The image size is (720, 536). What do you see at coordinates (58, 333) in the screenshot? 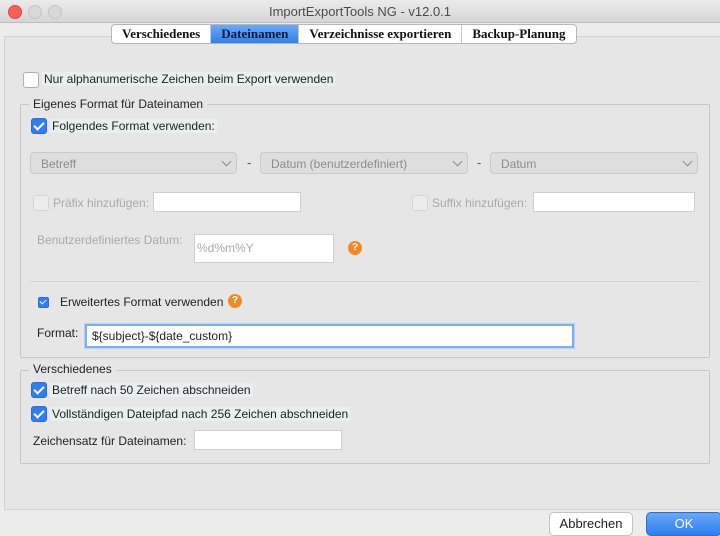
I see `format-label: Format:` at bounding box center [58, 333].